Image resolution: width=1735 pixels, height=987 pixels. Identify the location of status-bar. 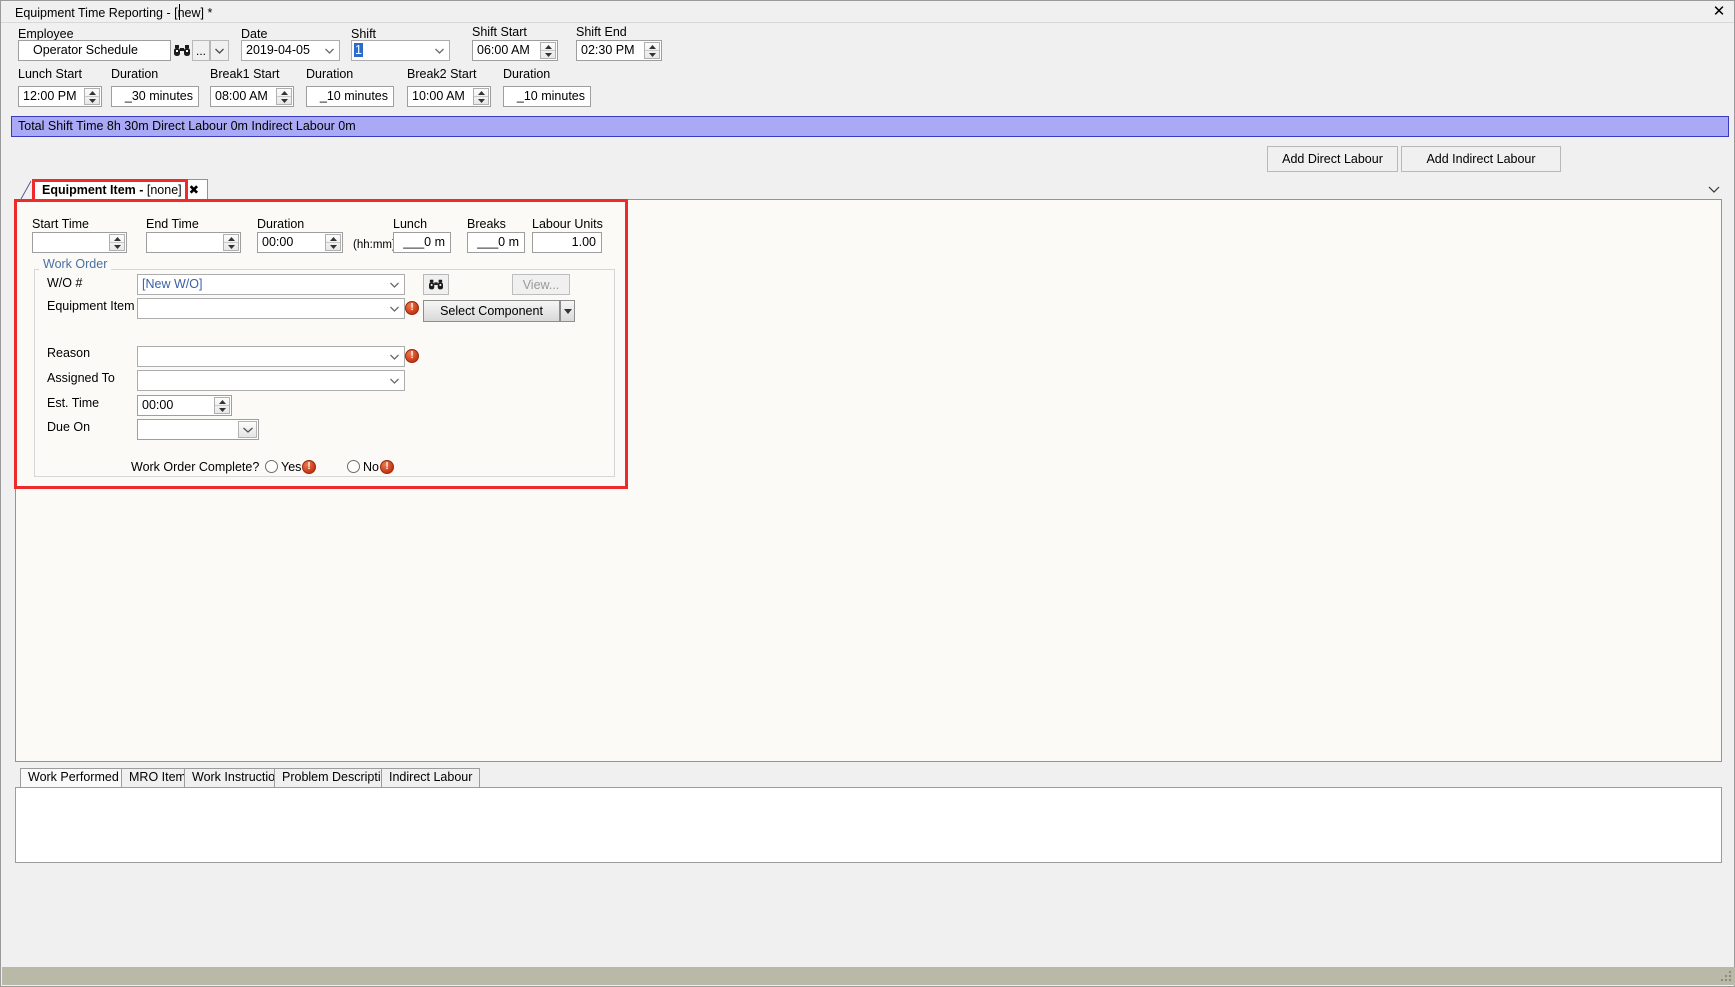
(868, 976).